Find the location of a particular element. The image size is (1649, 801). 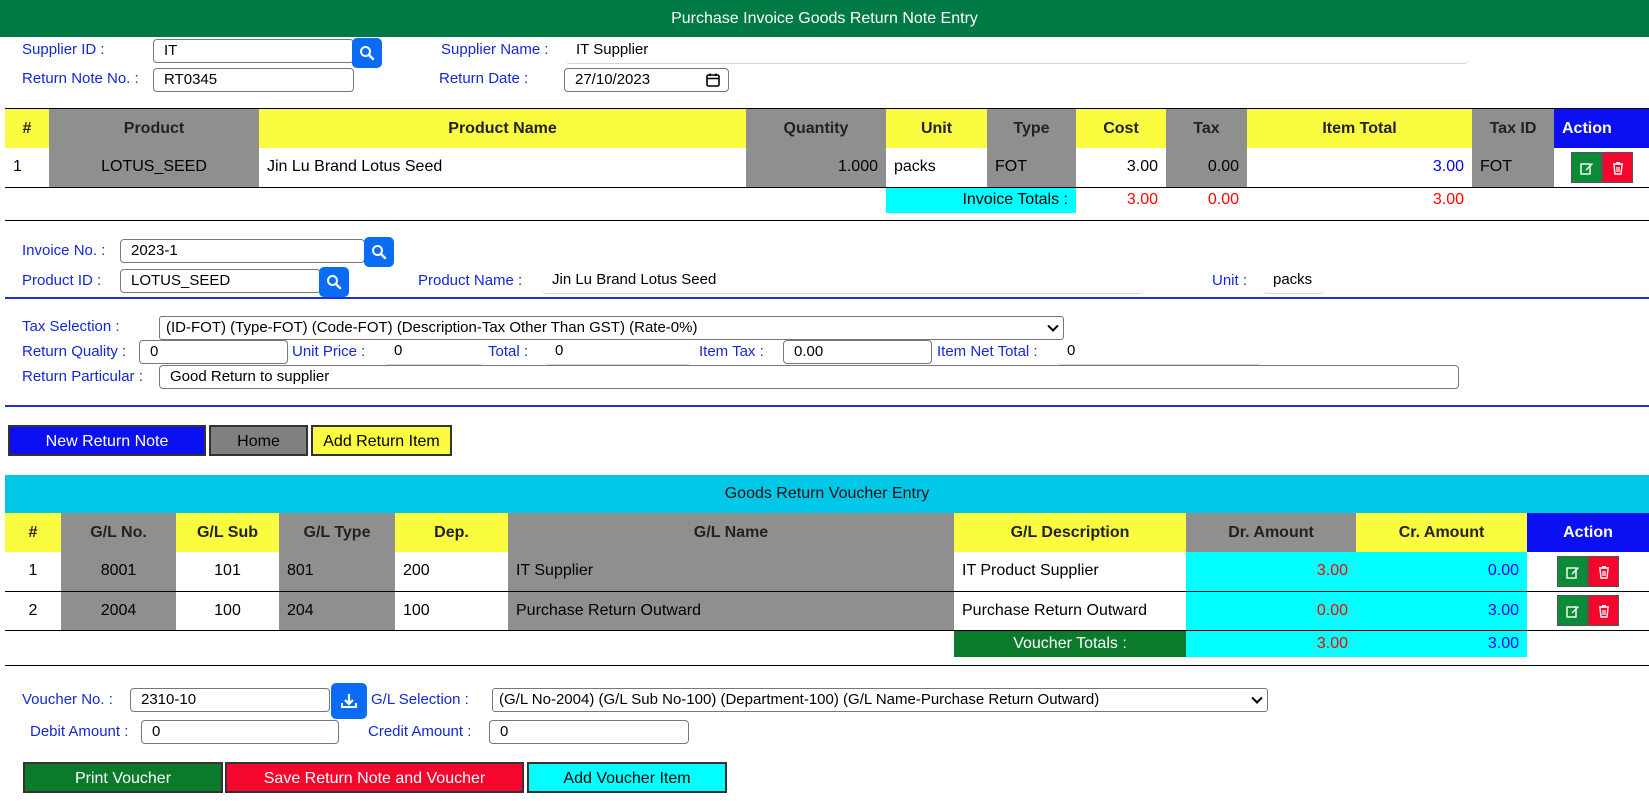

cell-dep: 100 is located at coordinates (451, 611).